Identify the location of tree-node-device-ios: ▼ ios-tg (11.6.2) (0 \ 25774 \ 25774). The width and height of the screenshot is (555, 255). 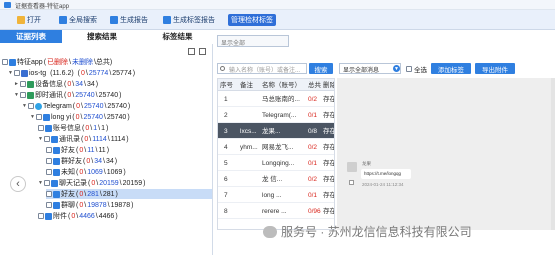
(71, 73).